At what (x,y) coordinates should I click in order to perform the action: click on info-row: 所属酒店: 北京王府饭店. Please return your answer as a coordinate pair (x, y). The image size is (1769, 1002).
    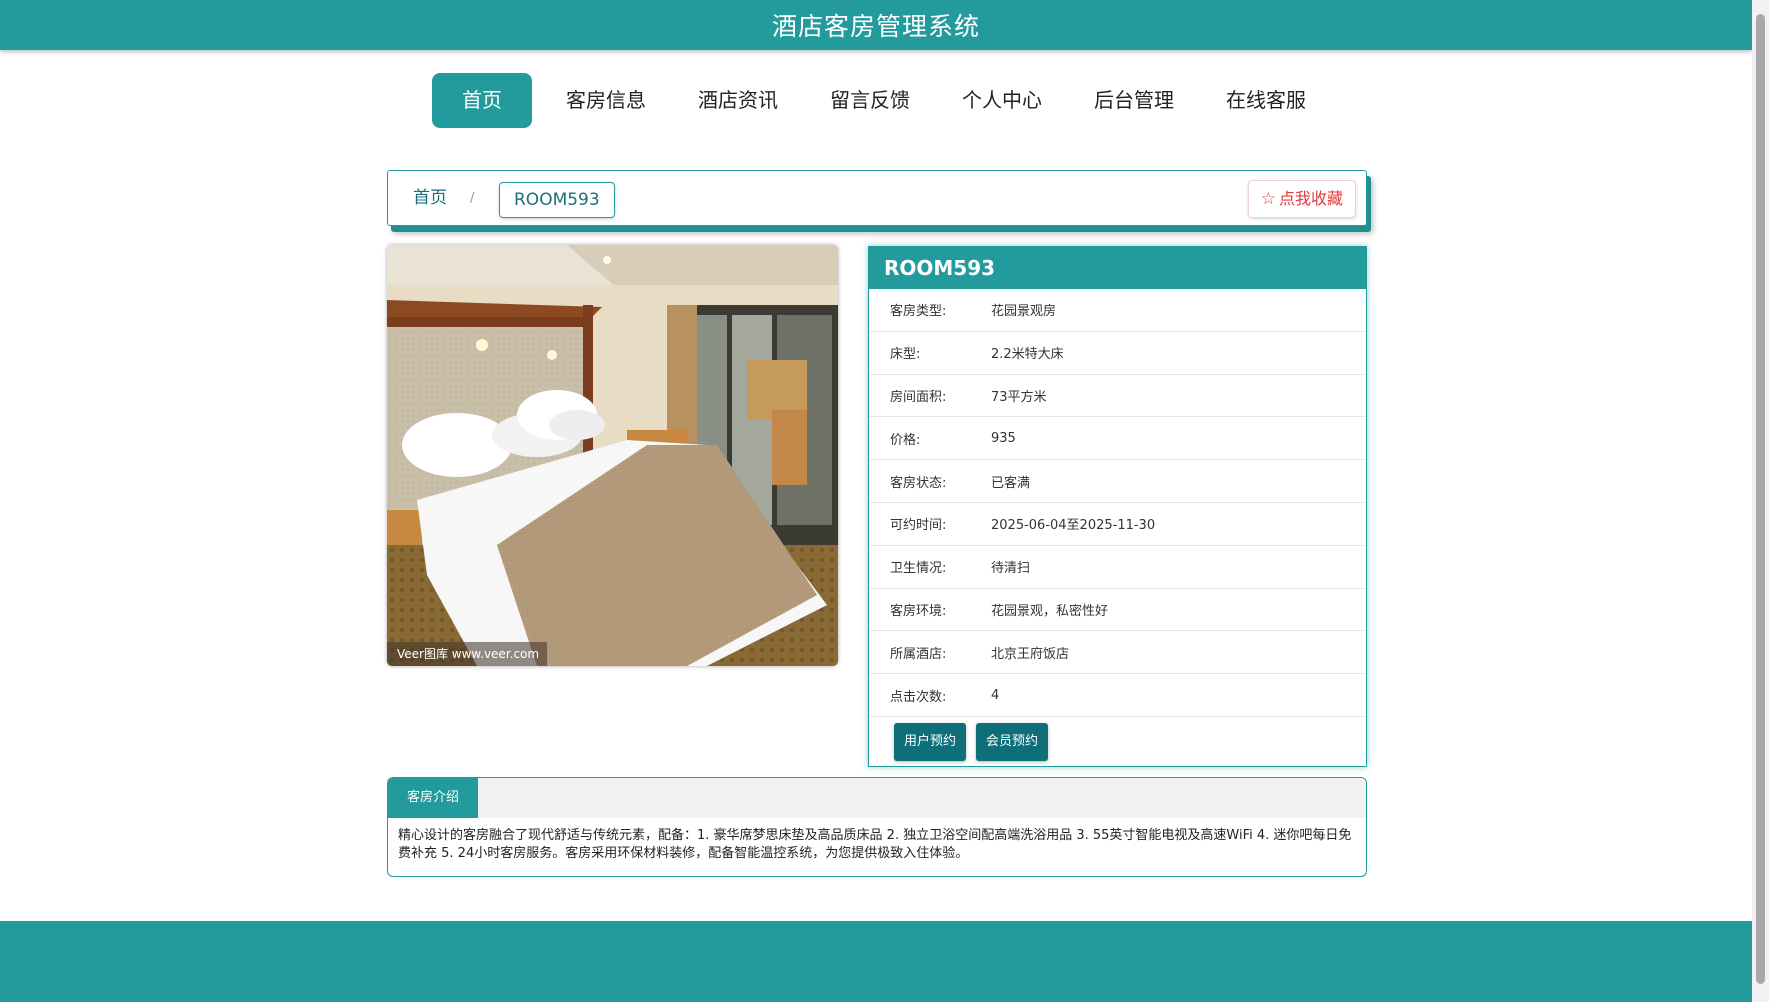
    Looking at the image, I should click on (1117, 653).